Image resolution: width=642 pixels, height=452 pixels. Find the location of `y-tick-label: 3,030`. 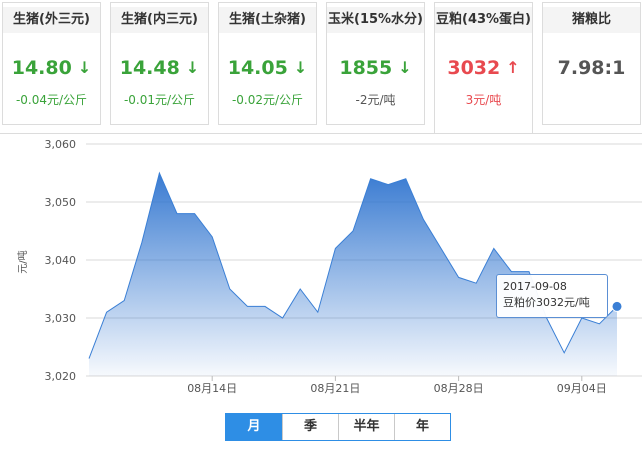

y-tick-label: 3,030 is located at coordinates (61, 318).